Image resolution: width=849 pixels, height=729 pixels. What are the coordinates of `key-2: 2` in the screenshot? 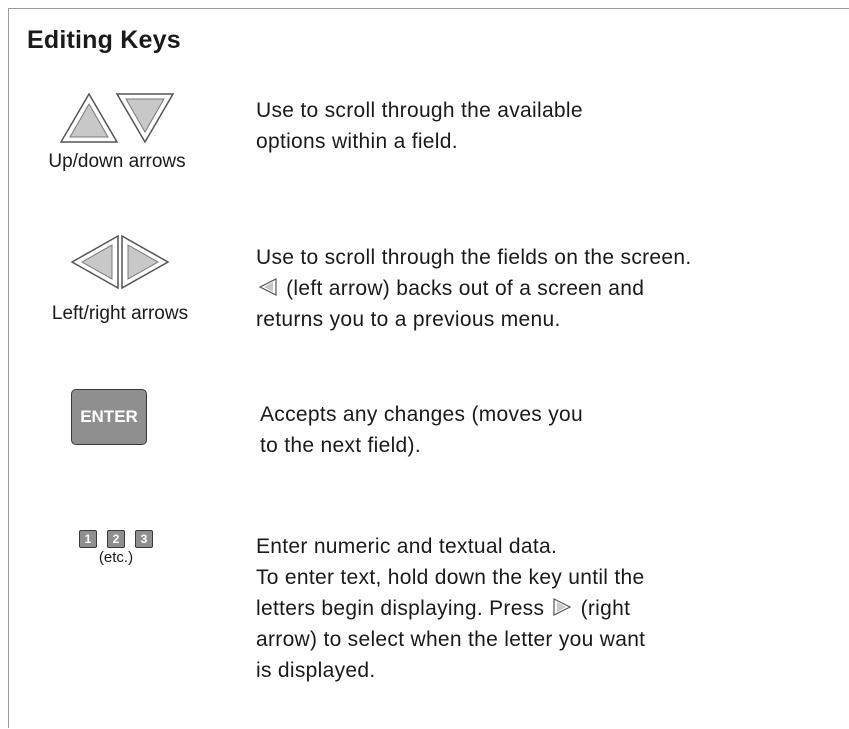 It's located at (116, 539).